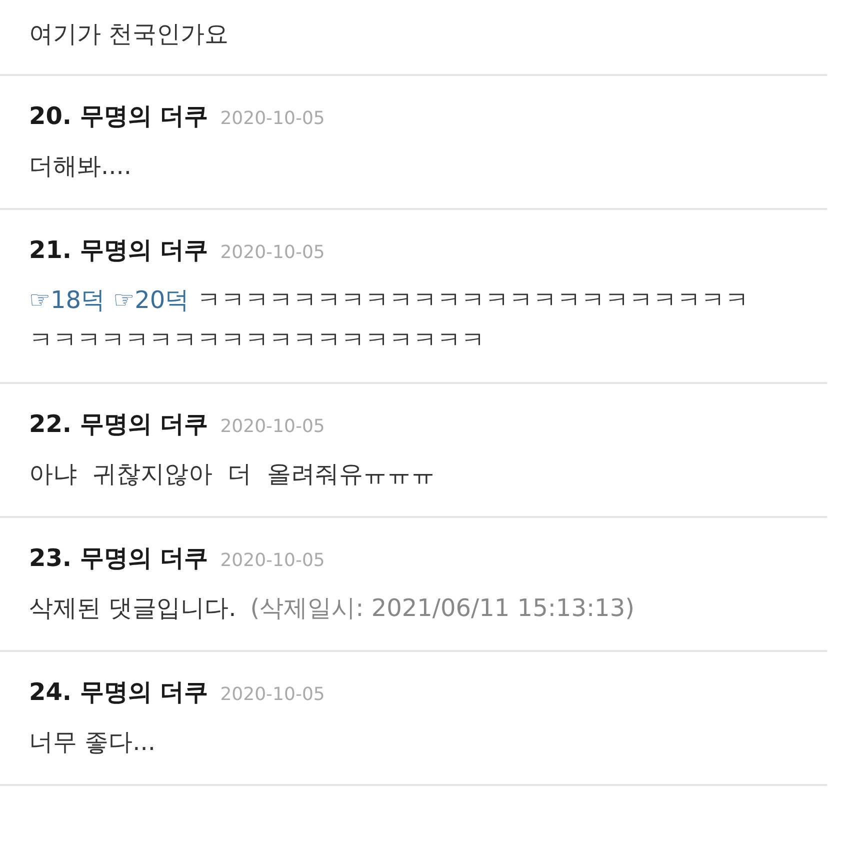 The image size is (841, 846). Describe the element at coordinates (118, 250) in the screenshot. I see `comment-author: 21. 무명의 더쿠` at that location.